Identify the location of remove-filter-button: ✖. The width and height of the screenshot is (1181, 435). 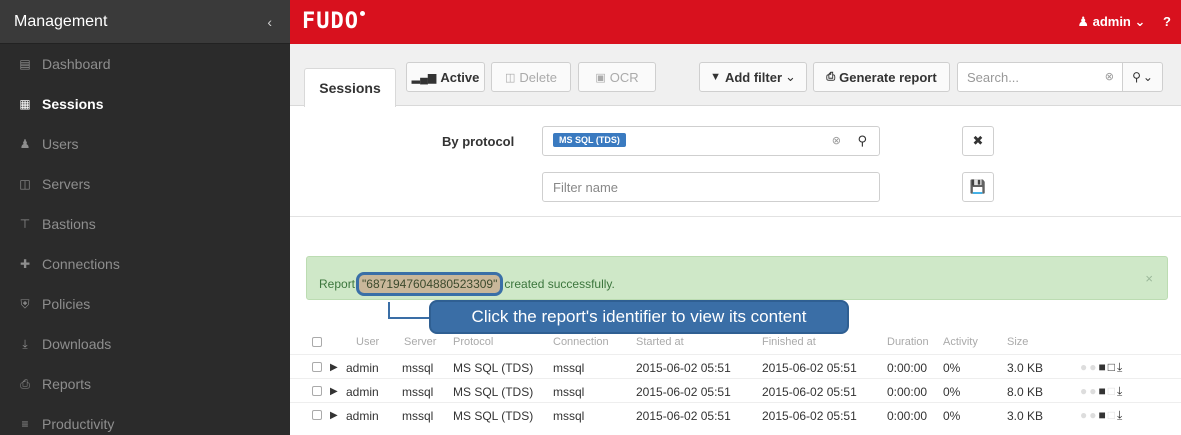
(978, 141).